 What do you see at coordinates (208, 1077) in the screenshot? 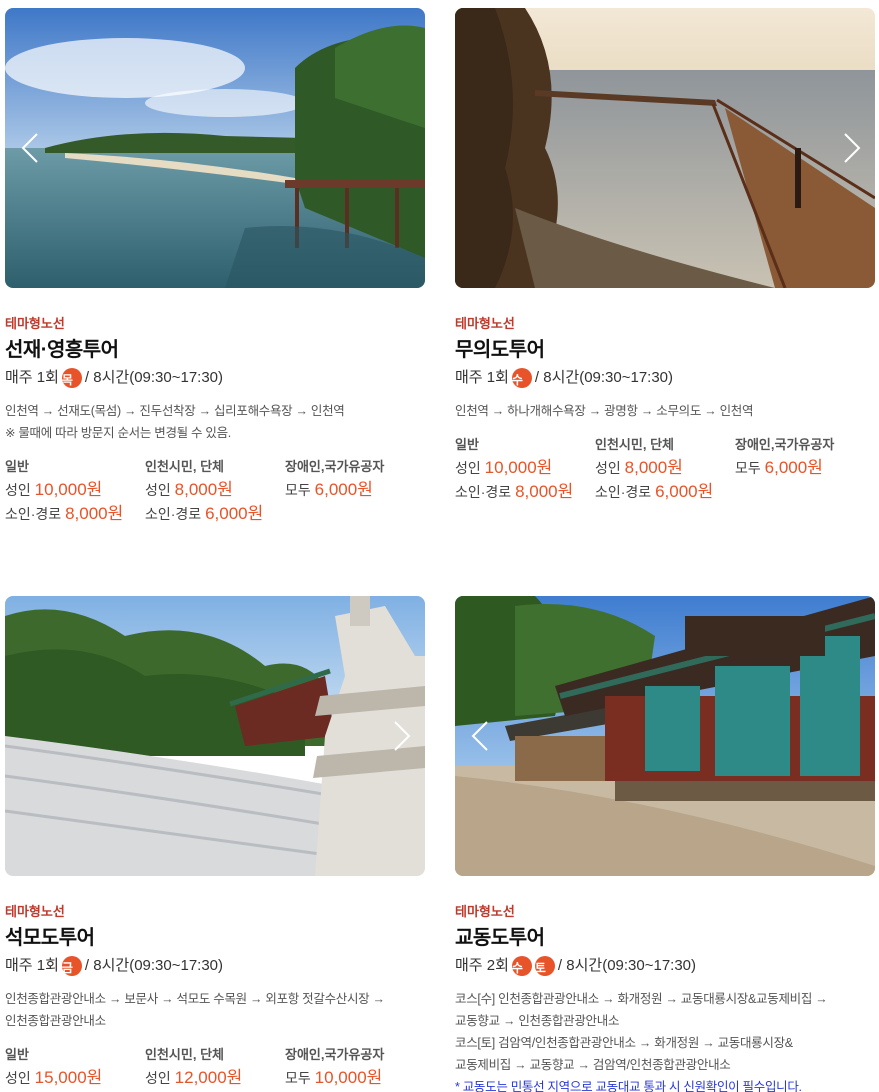
I see `price-amount: 12,000원` at bounding box center [208, 1077].